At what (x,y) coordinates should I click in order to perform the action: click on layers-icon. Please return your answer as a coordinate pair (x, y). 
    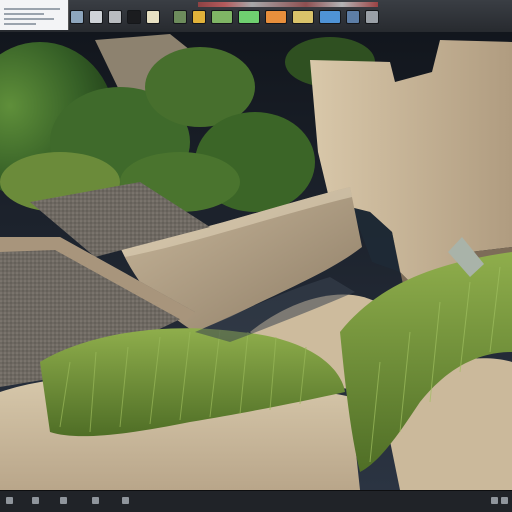
    Looking at the image, I should click on (35, 500).